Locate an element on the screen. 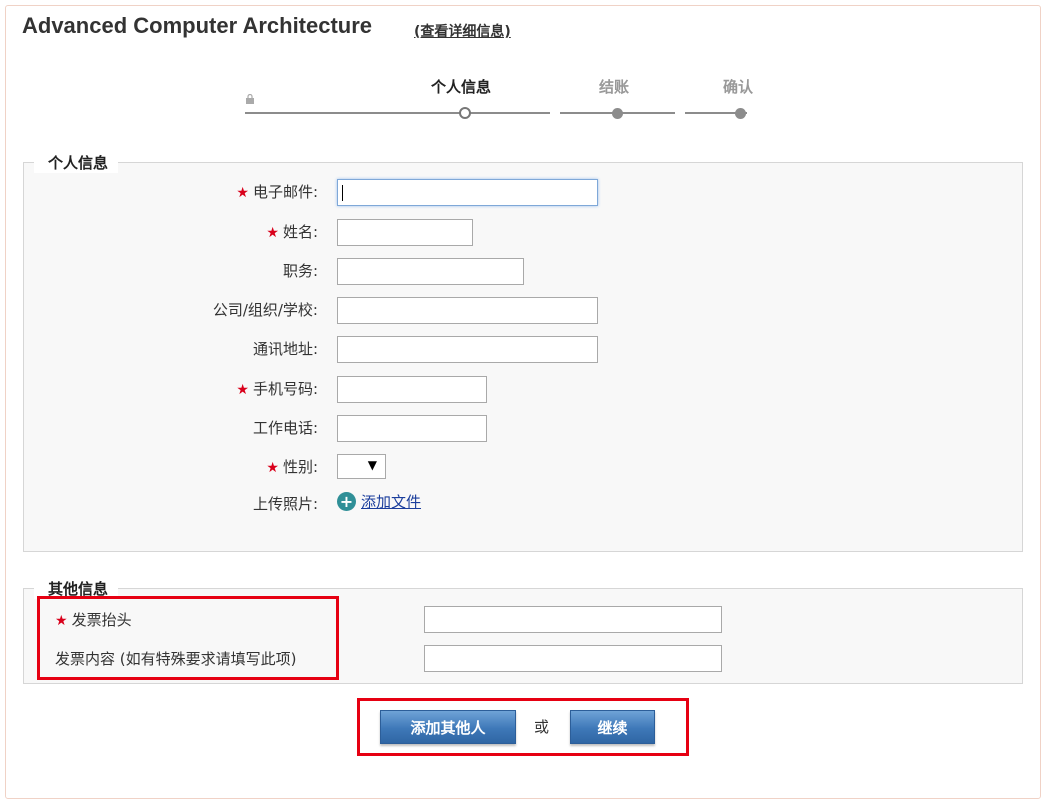  invoice-title-field is located at coordinates (573, 619).